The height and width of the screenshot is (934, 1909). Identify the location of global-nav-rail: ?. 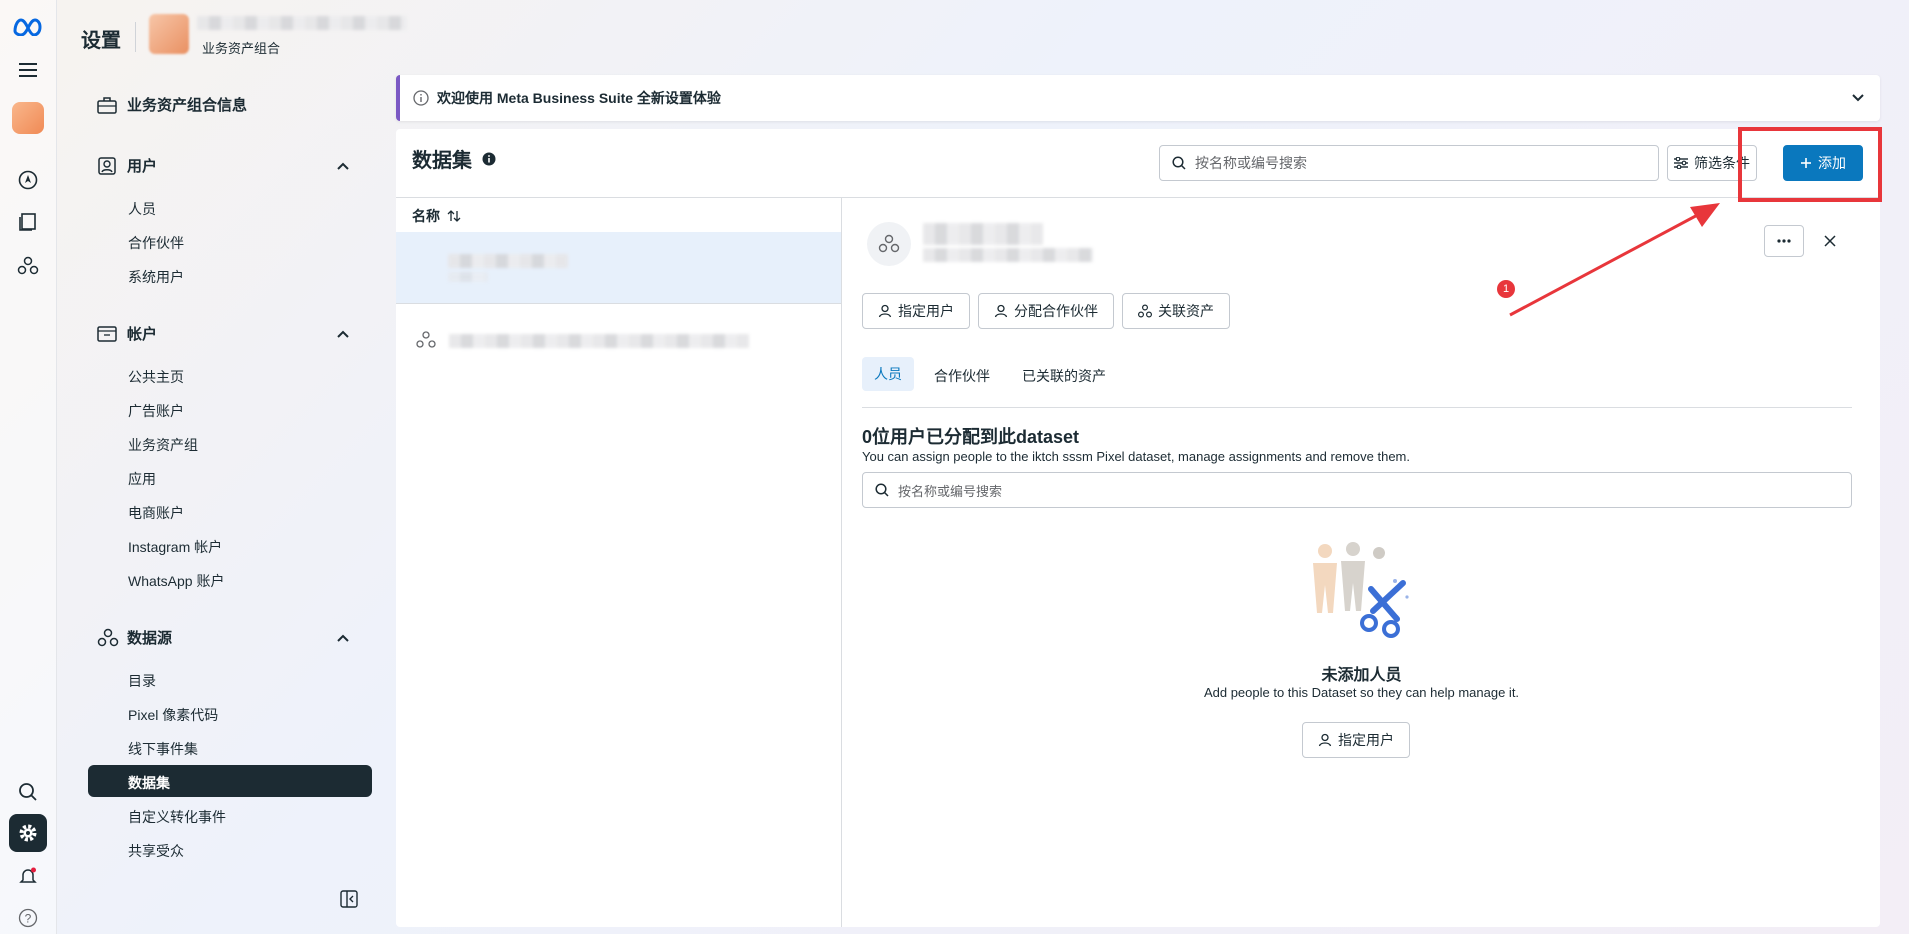
(28, 467).